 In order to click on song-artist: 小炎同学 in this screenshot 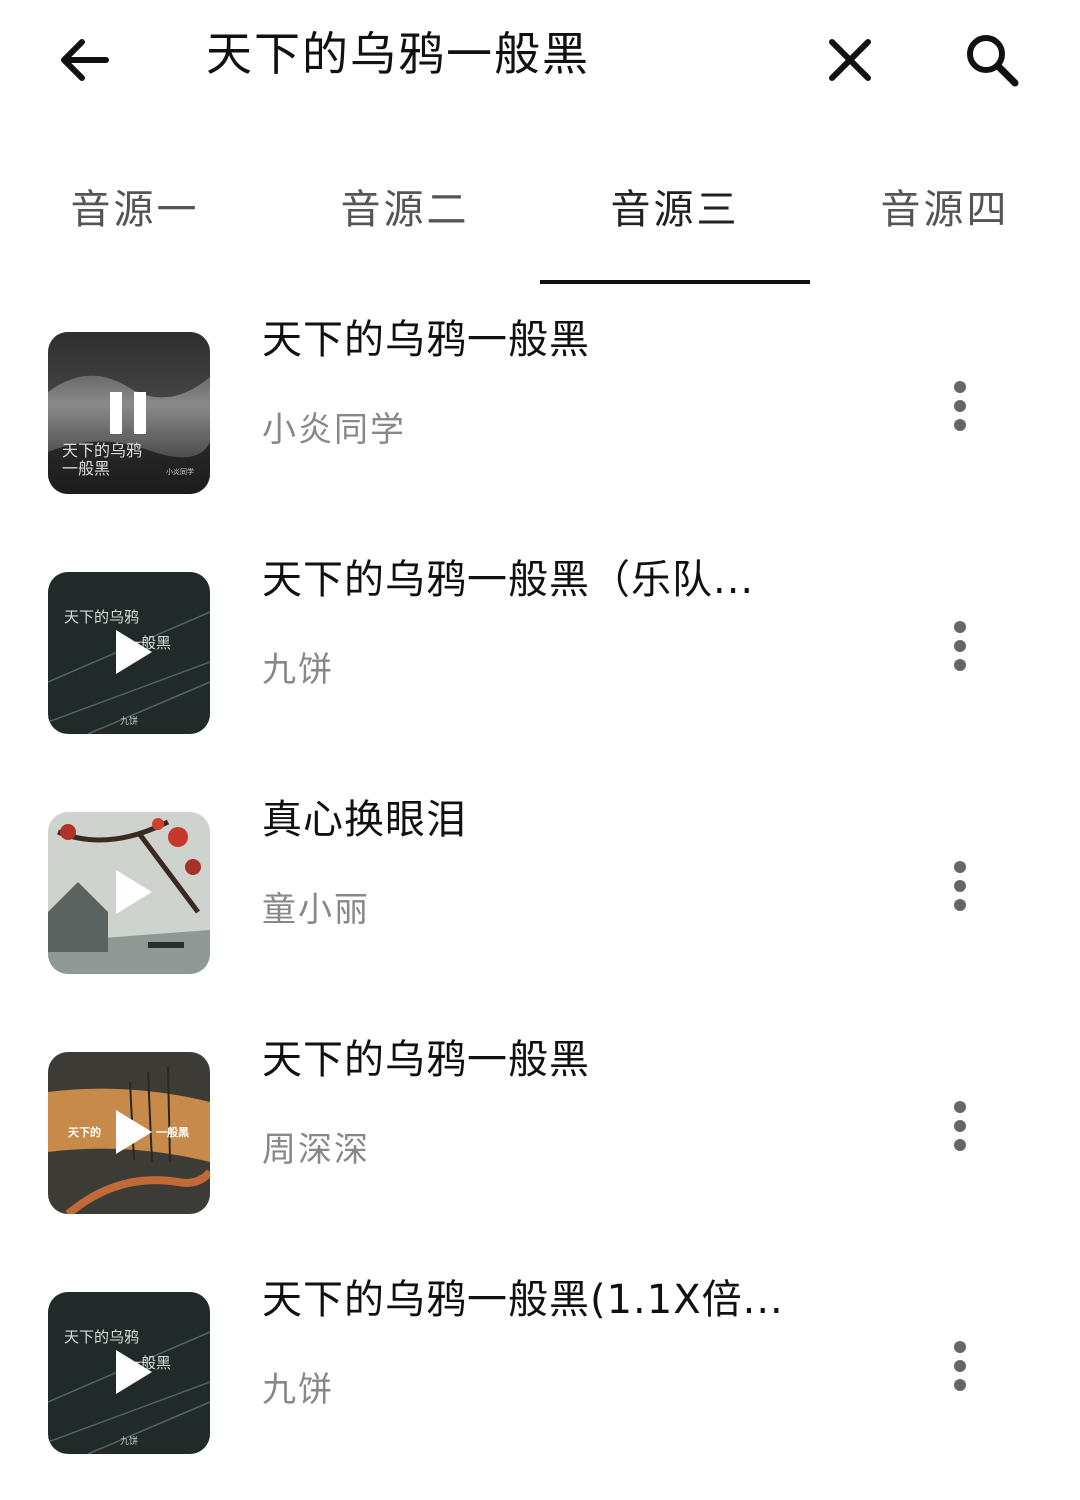, I will do `click(334, 430)`.